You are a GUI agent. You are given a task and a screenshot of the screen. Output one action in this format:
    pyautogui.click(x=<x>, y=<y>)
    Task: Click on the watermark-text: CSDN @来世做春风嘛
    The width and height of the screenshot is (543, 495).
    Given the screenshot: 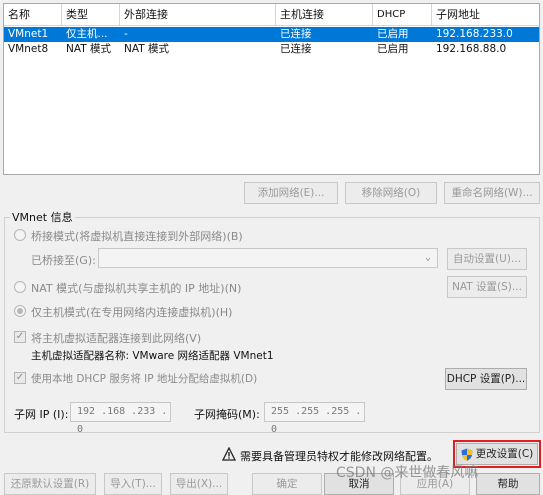 What is the action you would take?
    pyautogui.click(x=407, y=473)
    